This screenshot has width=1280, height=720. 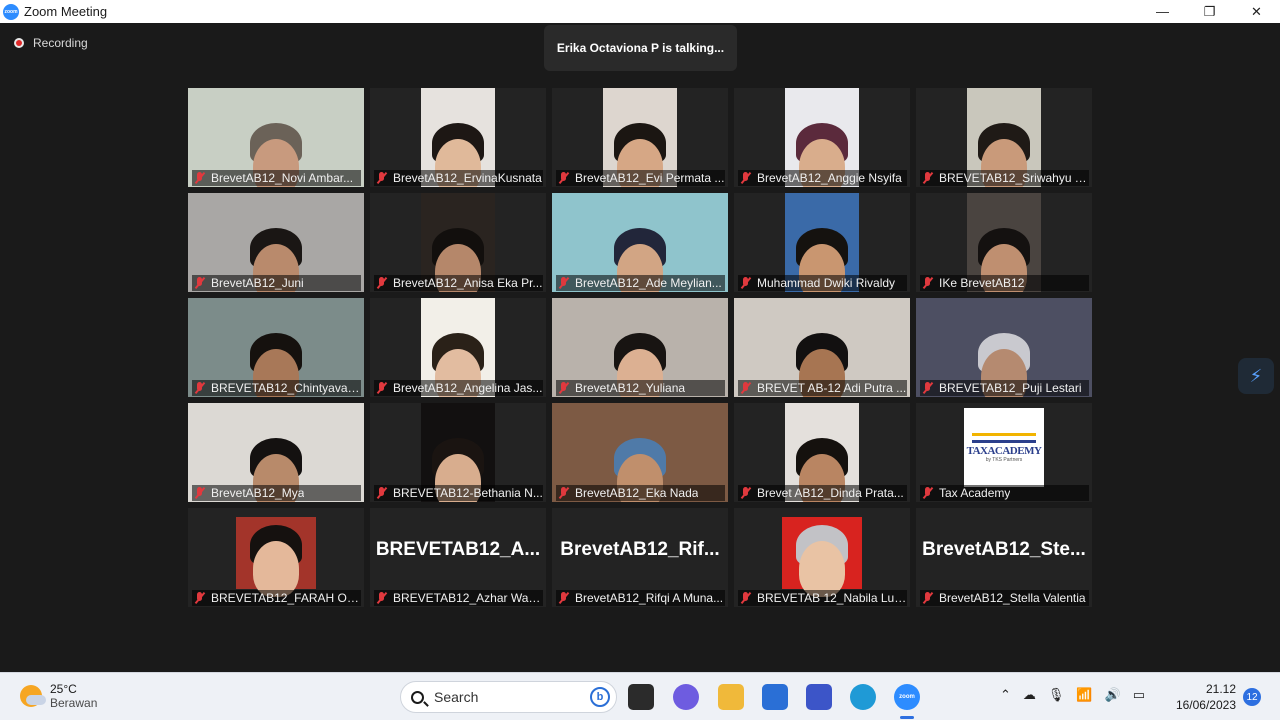 I want to click on participant-name-label: BrevetAB12_Yuliana, so click(x=640, y=388).